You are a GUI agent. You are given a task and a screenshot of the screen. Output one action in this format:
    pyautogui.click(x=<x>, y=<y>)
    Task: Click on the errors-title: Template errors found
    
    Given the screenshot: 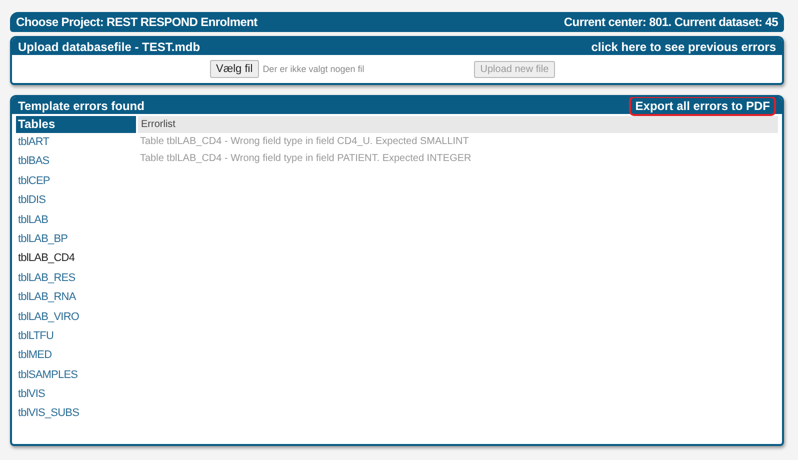 What is the action you would take?
    pyautogui.click(x=81, y=105)
    